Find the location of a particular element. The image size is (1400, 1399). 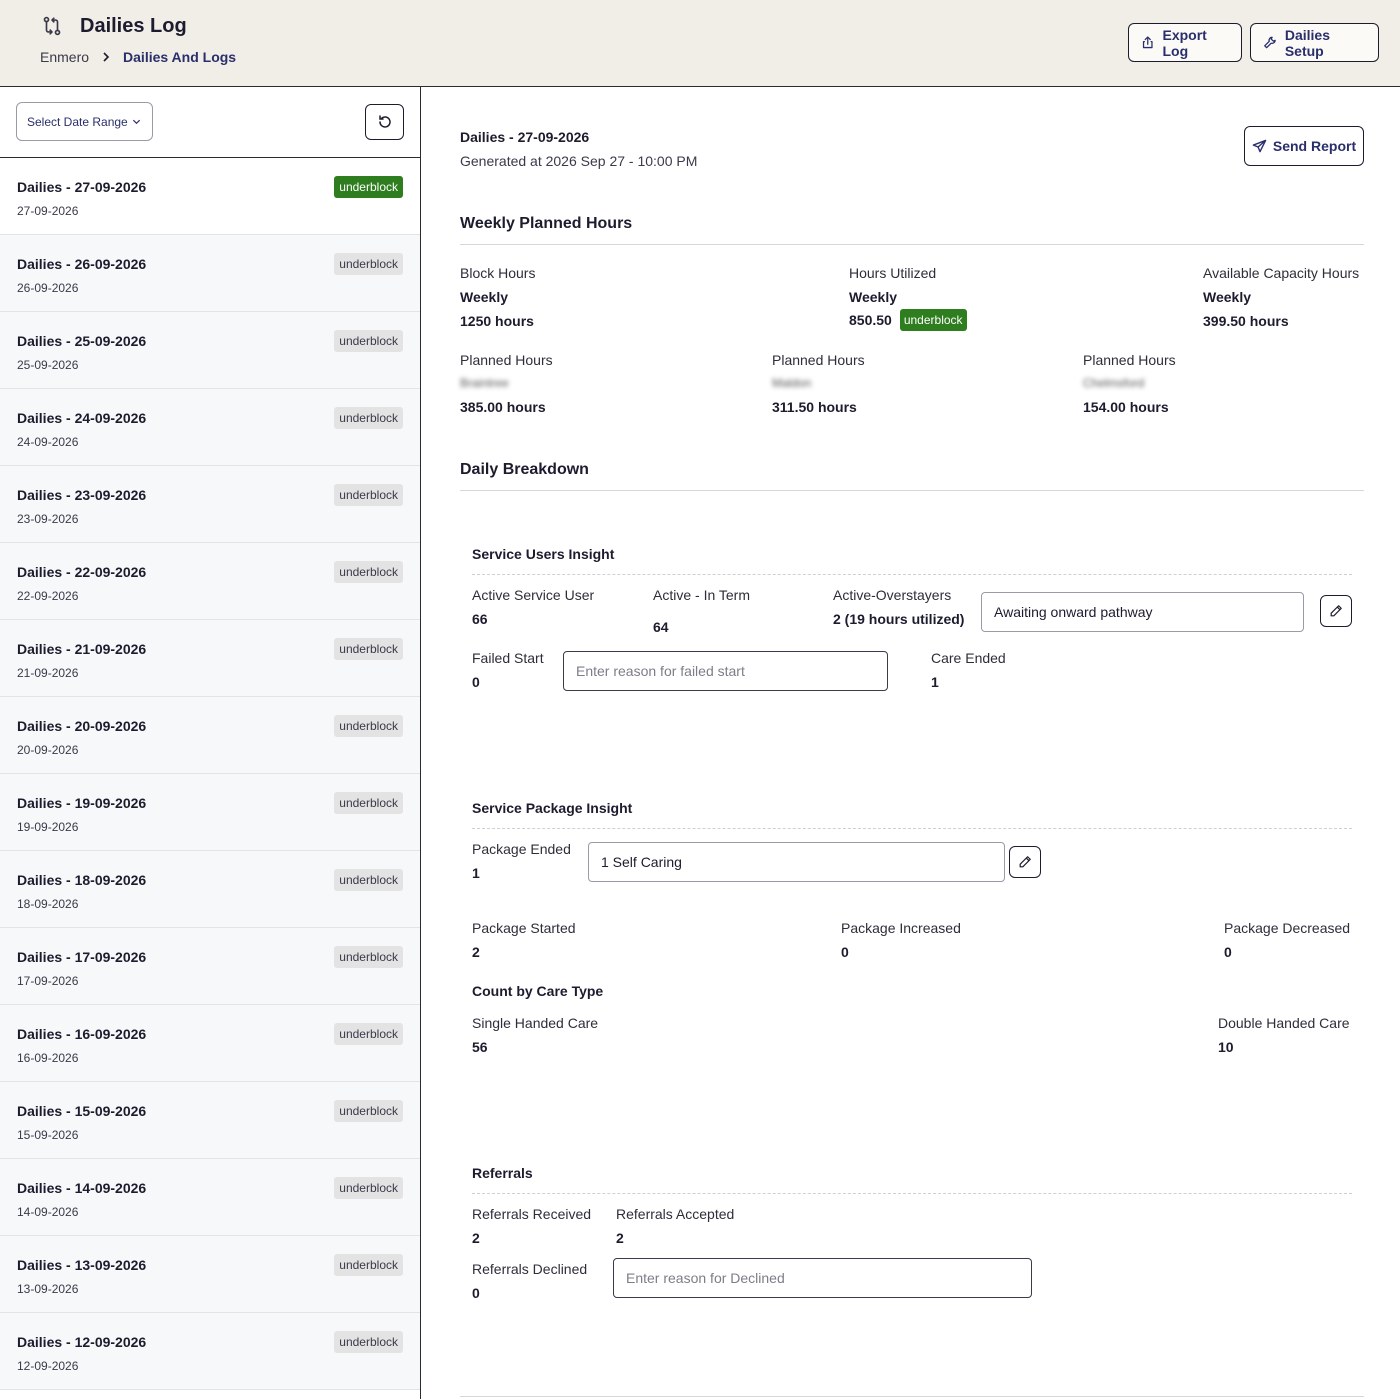

list-item-title: Dailies - 20-09-2026 is located at coordinates (82, 726).